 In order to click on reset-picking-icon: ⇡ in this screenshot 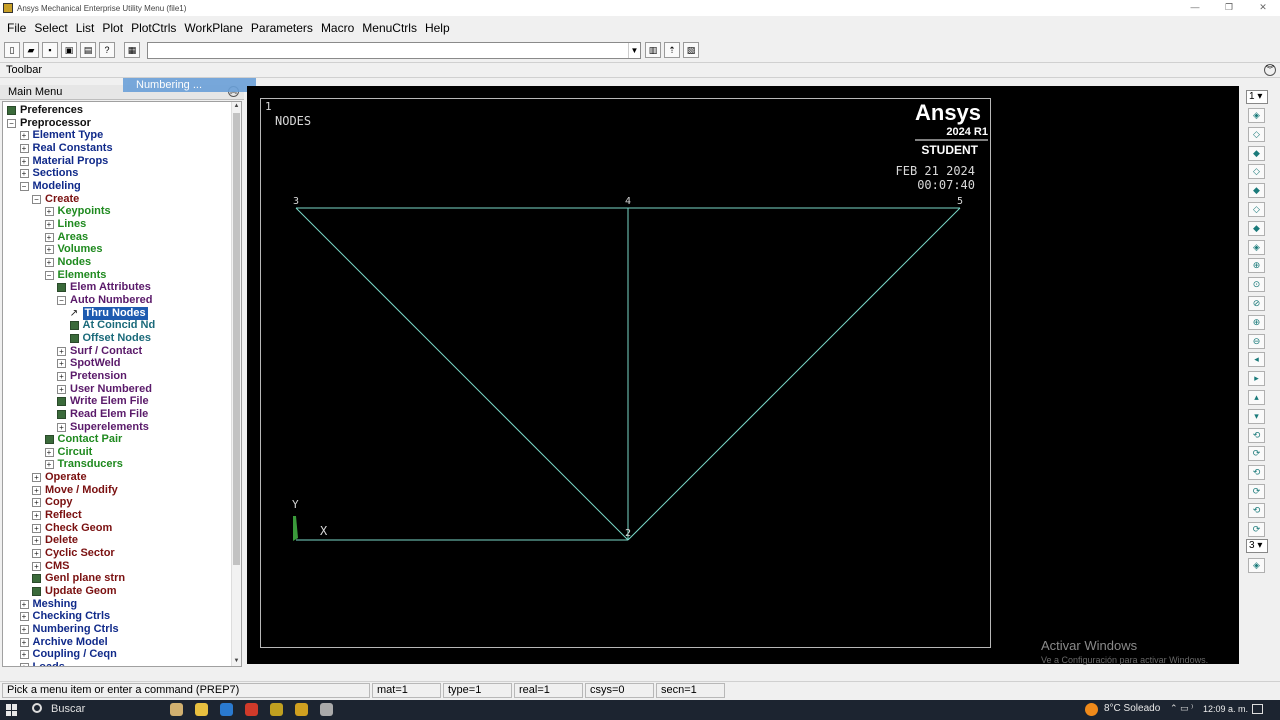, I will do `click(672, 50)`.